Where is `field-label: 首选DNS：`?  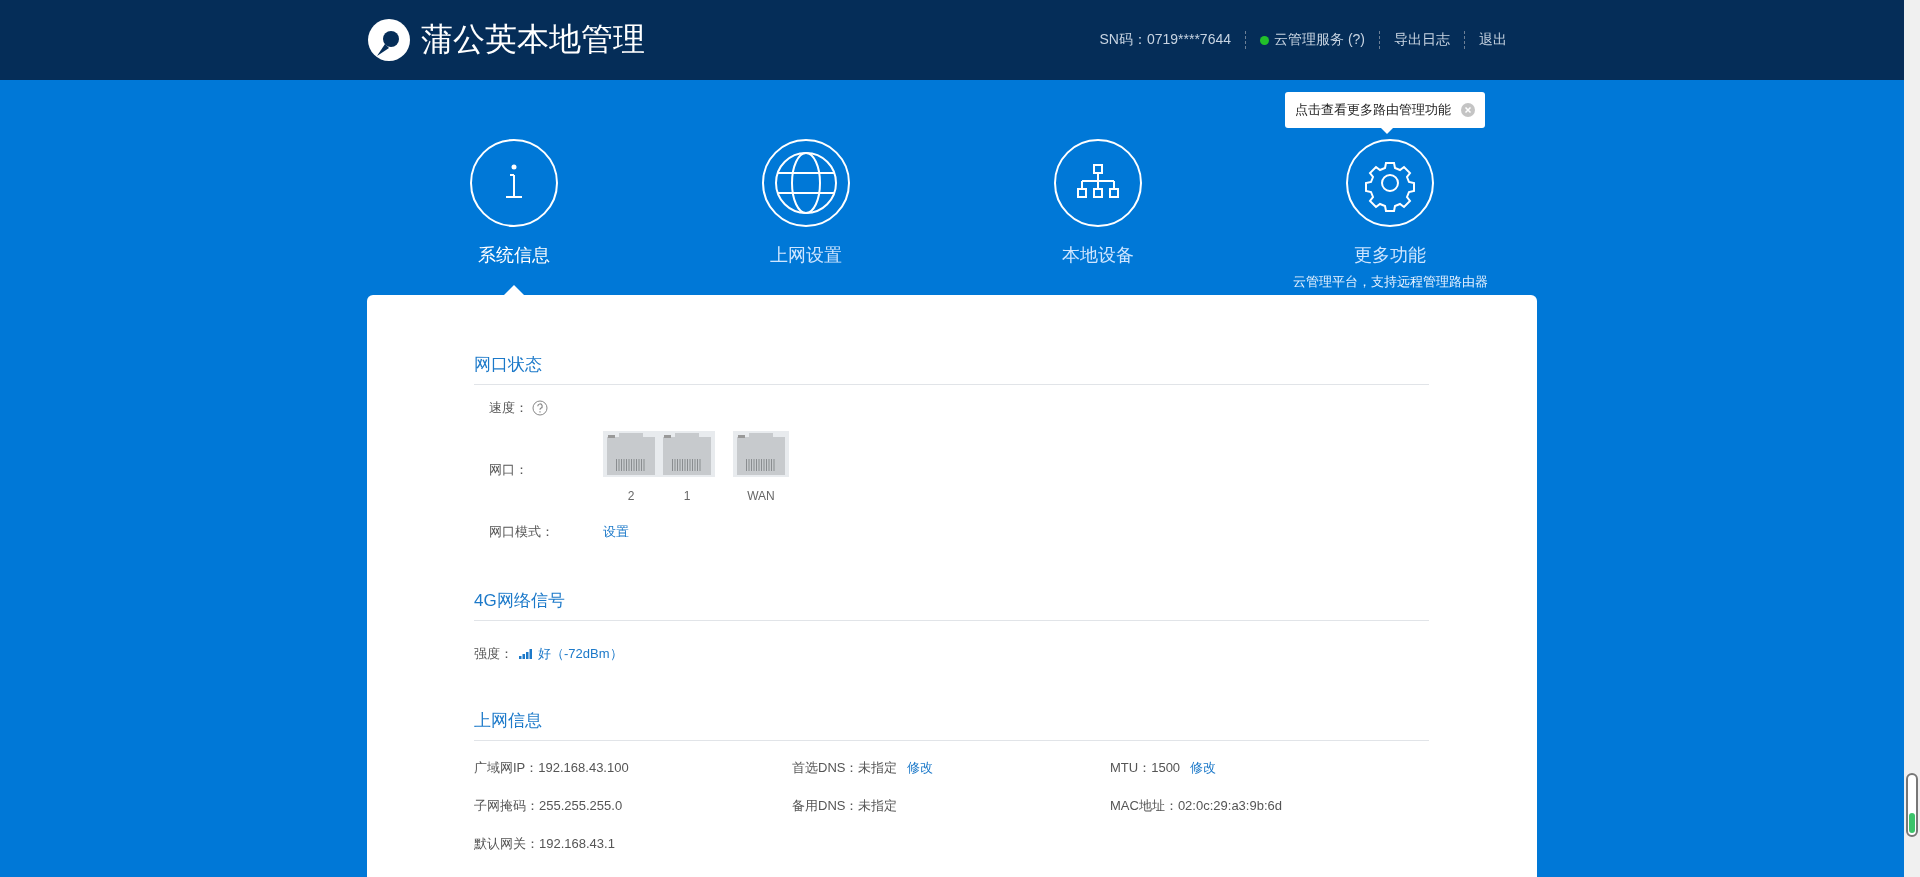 field-label: 首选DNS： is located at coordinates (825, 767).